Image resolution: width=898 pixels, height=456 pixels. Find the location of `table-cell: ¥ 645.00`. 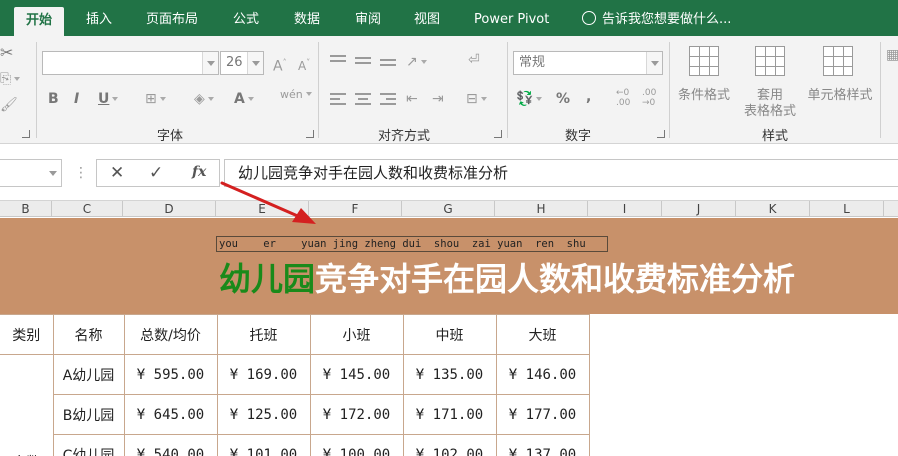

table-cell: ¥ 645.00 is located at coordinates (170, 414).